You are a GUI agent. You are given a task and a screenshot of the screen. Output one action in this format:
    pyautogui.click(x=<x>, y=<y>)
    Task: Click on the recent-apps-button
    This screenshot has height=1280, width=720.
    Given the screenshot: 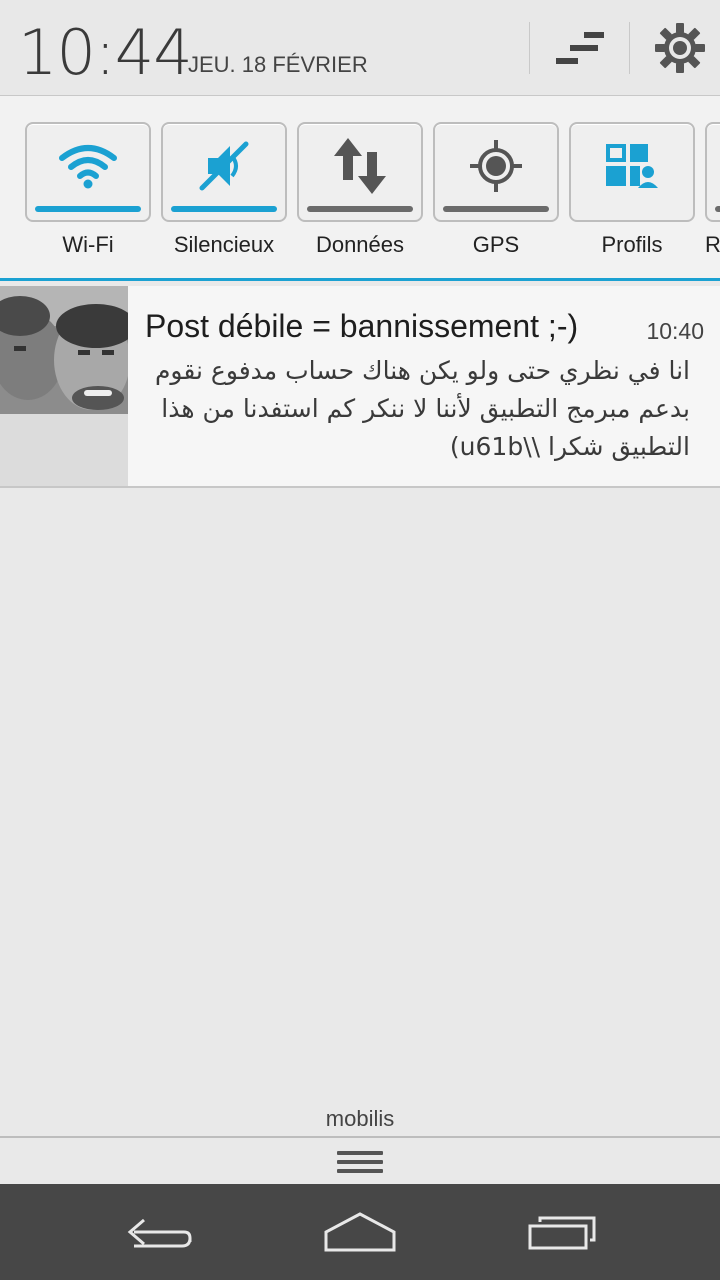 What is the action you would take?
    pyautogui.click(x=562, y=1232)
    